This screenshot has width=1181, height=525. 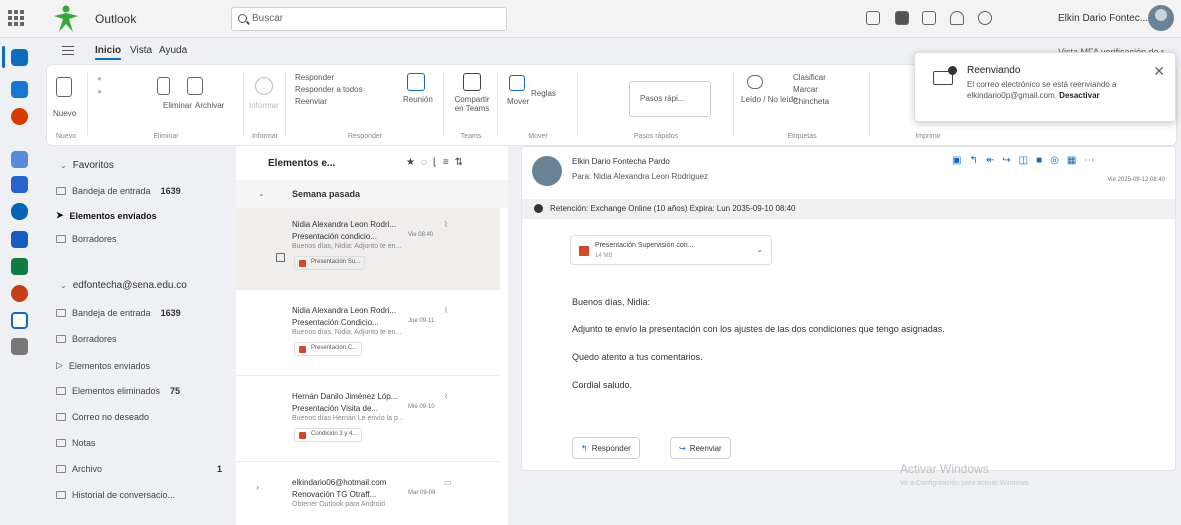 What do you see at coordinates (19, 89) in the screenshot?
I see `calendar-icon` at bounding box center [19, 89].